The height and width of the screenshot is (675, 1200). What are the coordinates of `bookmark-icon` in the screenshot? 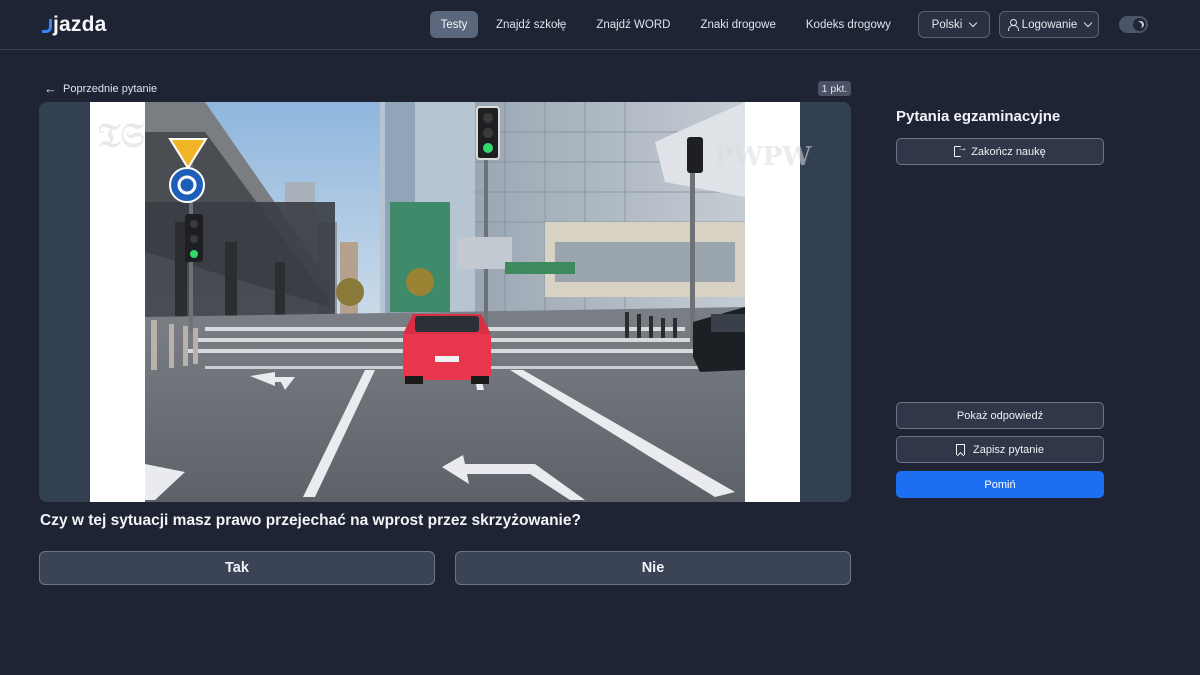 It's located at (961, 449).